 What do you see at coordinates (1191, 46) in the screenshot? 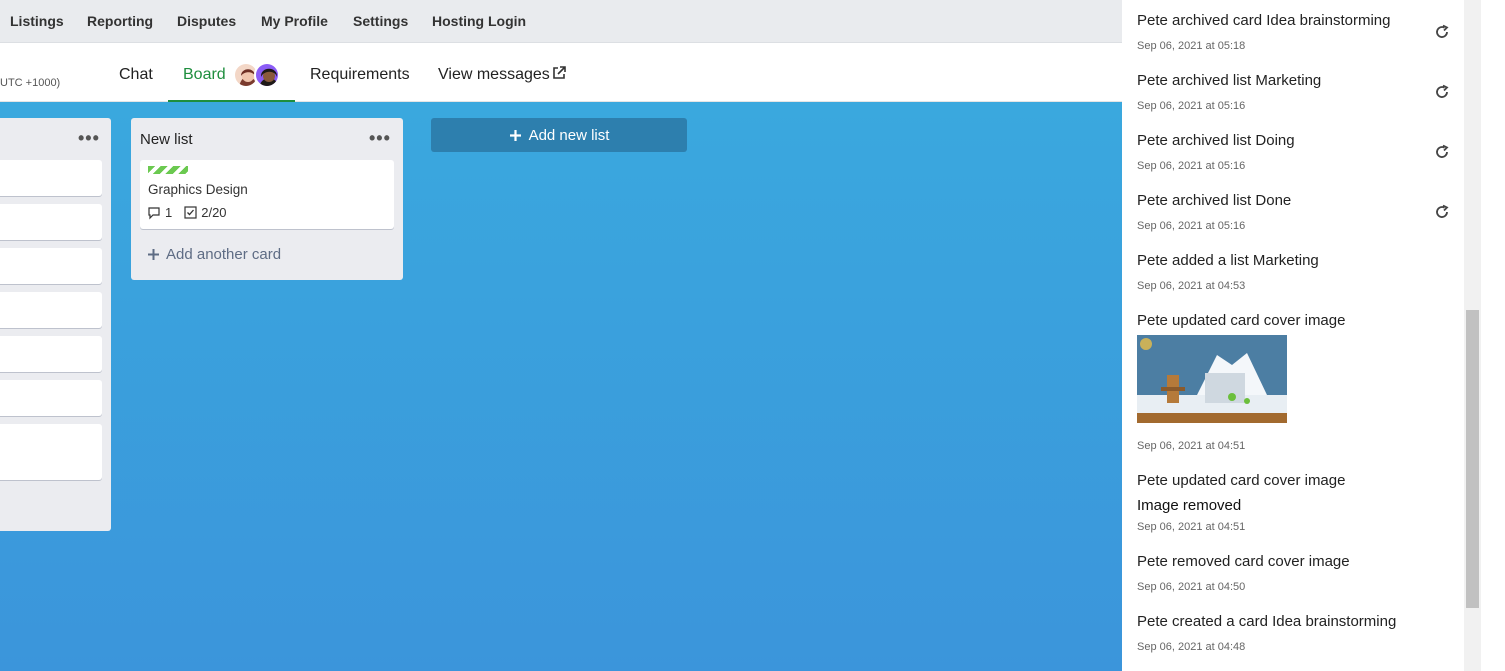
I see `activity-time: Sep 06, 2021 at 05:18` at bounding box center [1191, 46].